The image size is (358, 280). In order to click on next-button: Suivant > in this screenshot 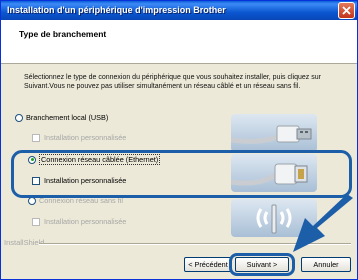, I will do `click(262, 264)`.